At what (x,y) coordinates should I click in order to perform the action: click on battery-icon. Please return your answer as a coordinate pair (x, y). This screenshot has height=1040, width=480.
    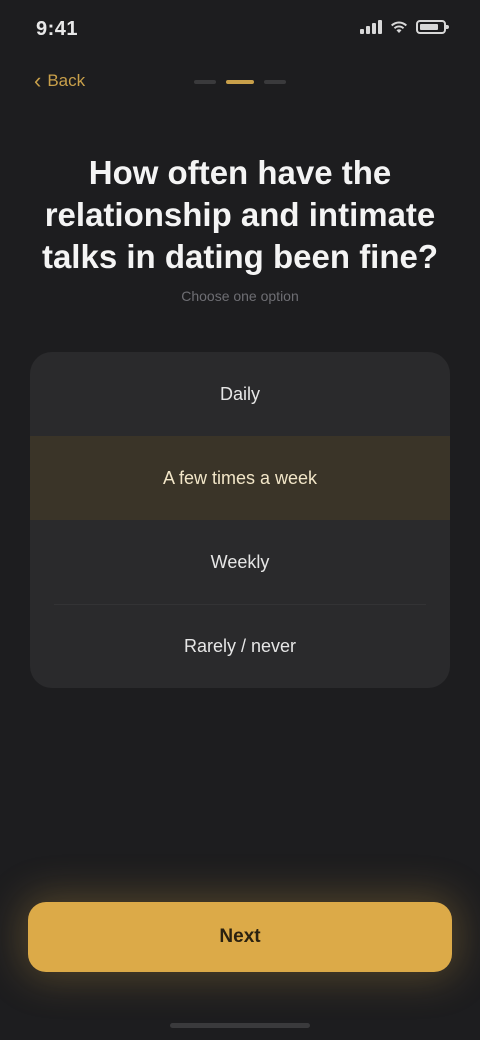
    Looking at the image, I should click on (432, 27).